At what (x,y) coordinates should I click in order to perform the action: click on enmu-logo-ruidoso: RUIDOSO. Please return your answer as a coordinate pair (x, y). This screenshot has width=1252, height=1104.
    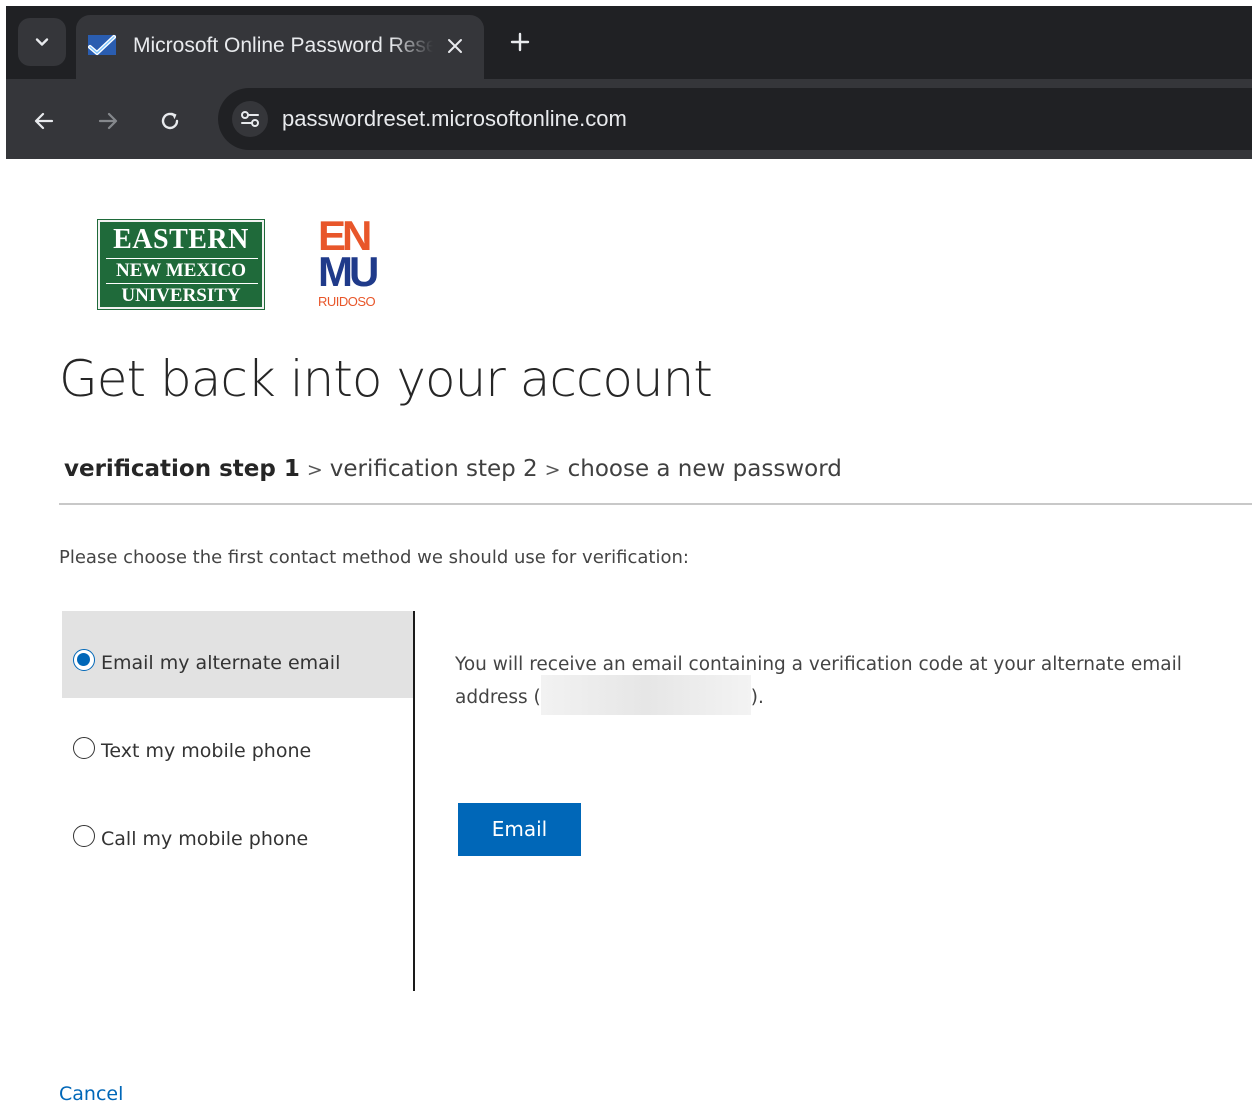
    Looking at the image, I should click on (347, 301).